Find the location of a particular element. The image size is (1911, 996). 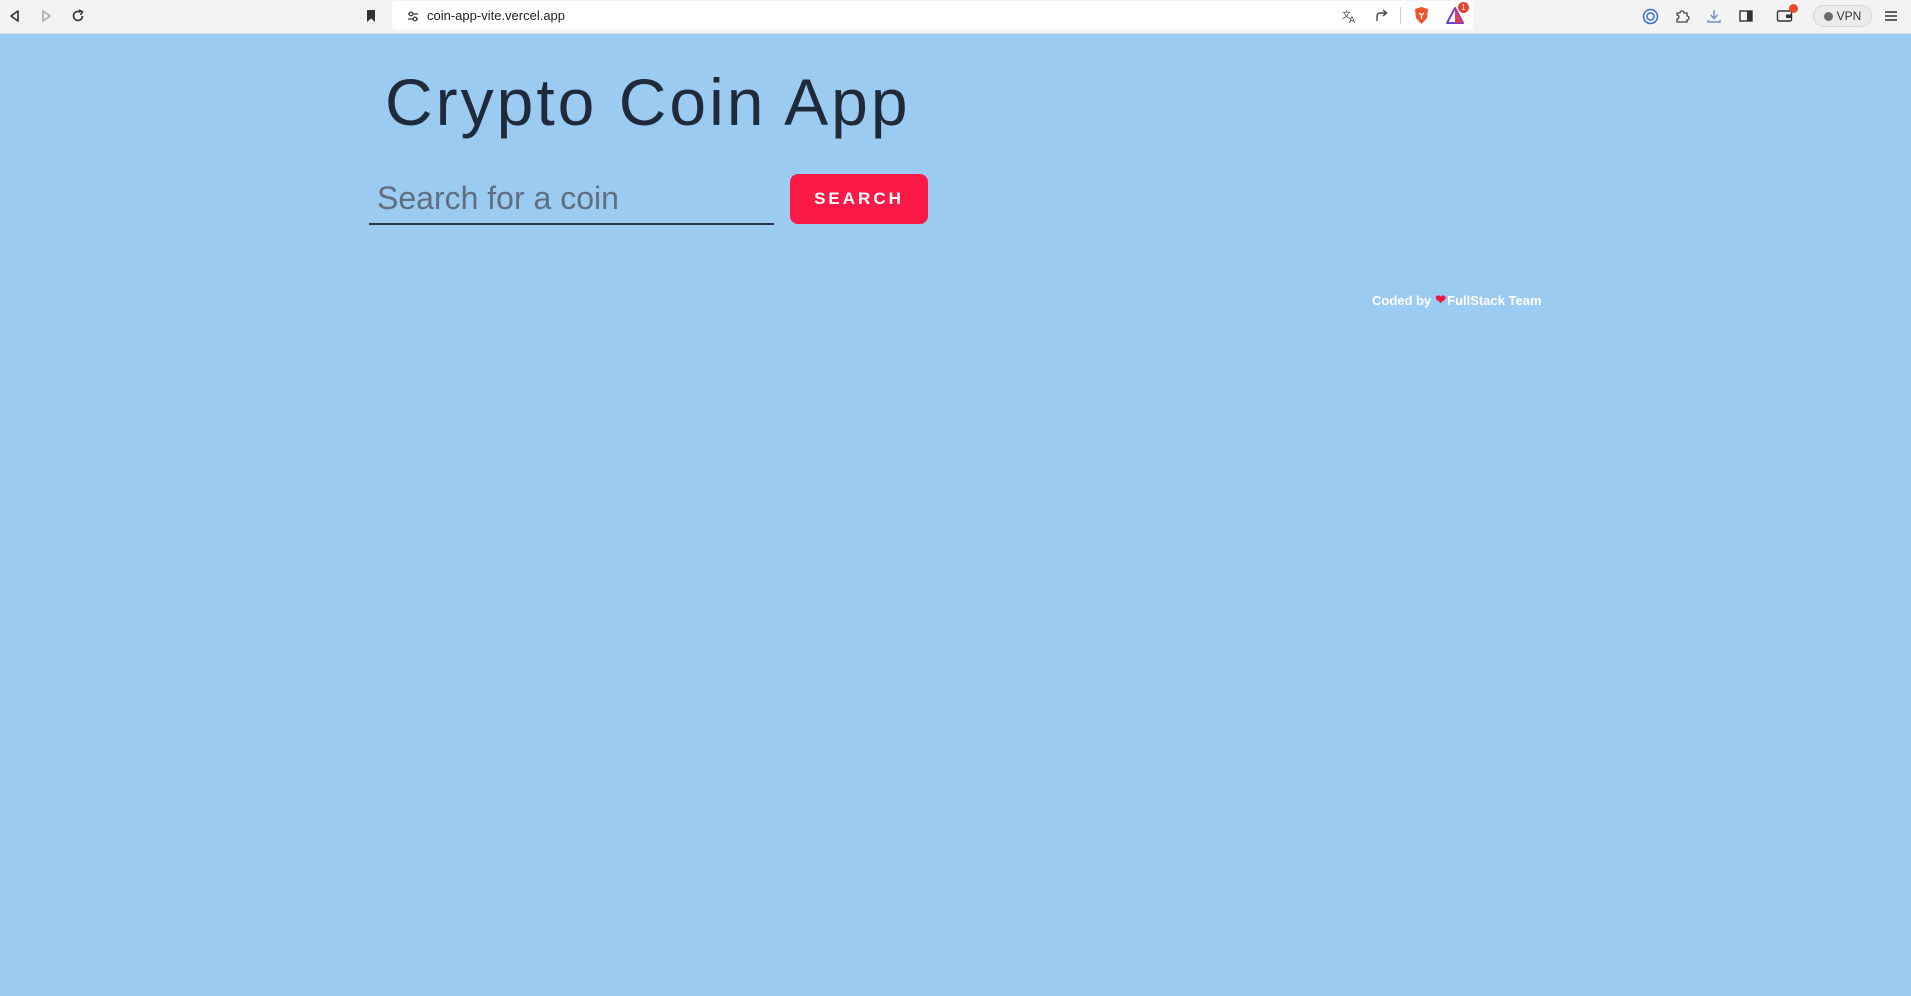

browser-toolbar: coin-app-vite.vercel.app 文A 1 VPN is located at coordinates (955, 17).